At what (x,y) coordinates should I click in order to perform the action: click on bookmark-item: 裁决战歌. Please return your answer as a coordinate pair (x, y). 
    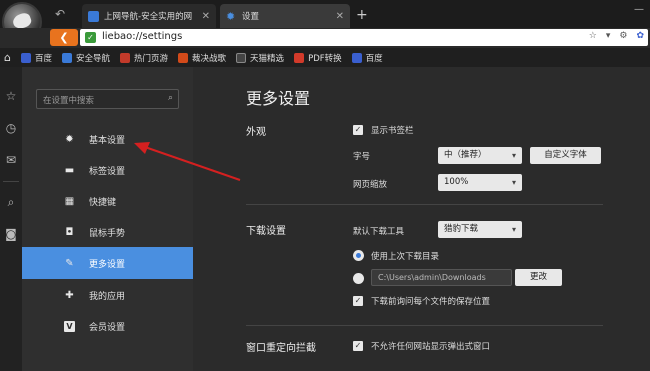
    Looking at the image, I should click on (202, 58).